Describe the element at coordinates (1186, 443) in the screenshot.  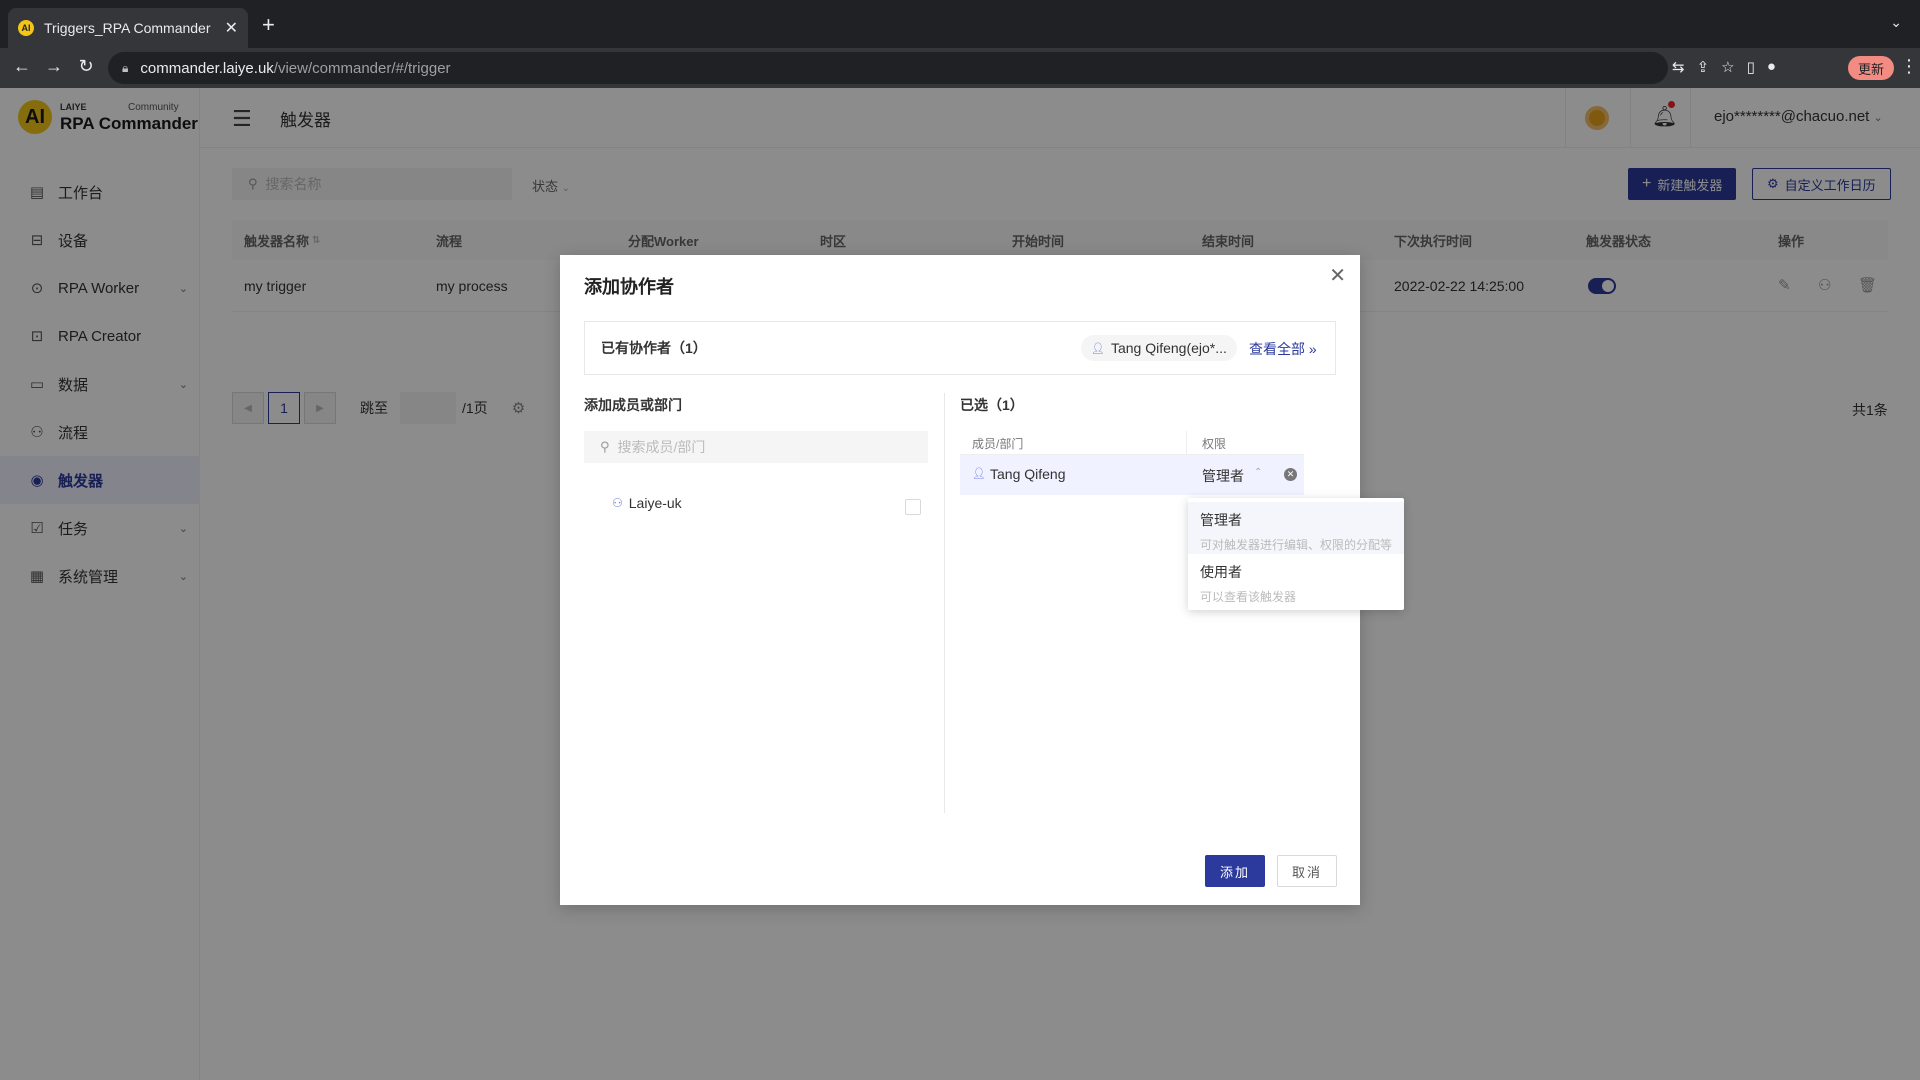
I see `header-divider` at that location.